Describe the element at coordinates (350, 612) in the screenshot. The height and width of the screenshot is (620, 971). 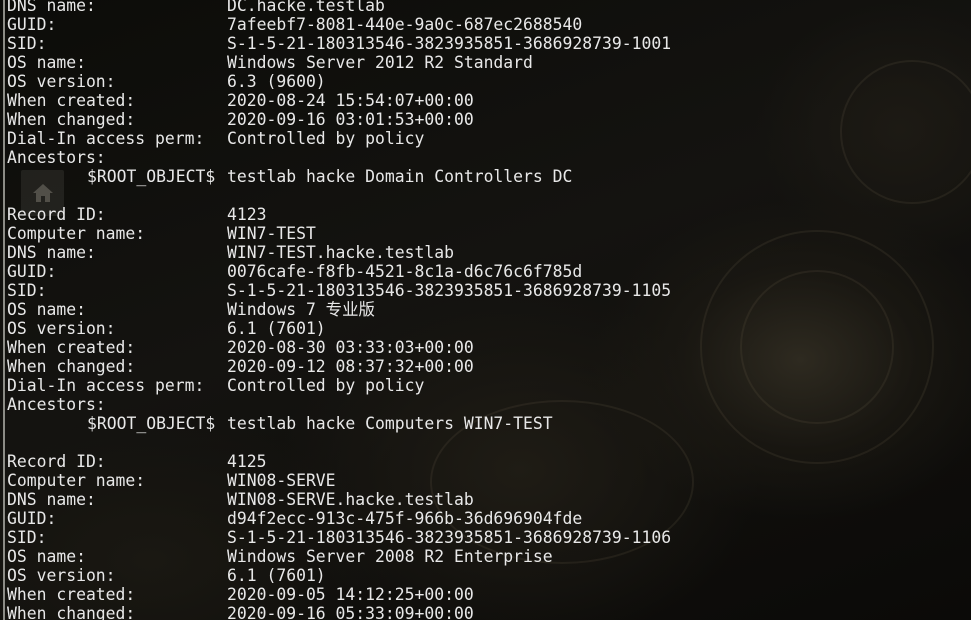
I see `field-value: 2020-09-16 05:33:09+00:00` at that location.